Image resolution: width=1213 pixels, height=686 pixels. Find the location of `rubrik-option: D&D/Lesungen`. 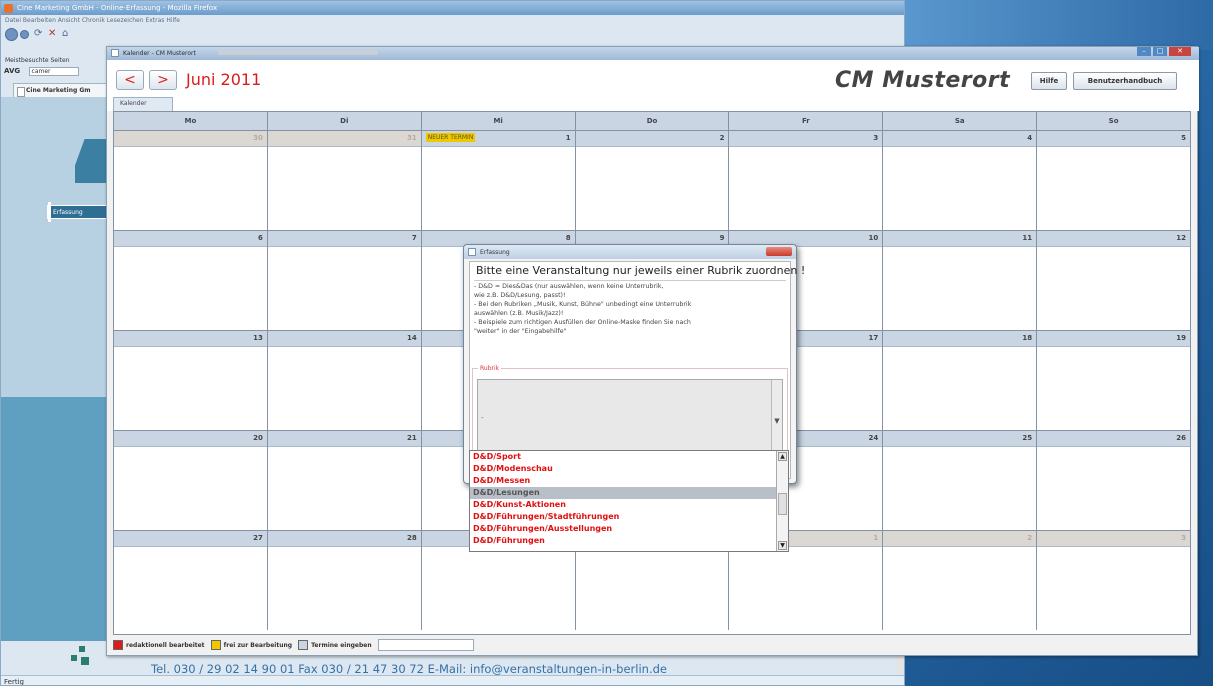

rubrik-option: D&D/Lesungen is located at coordinates (629, 493).